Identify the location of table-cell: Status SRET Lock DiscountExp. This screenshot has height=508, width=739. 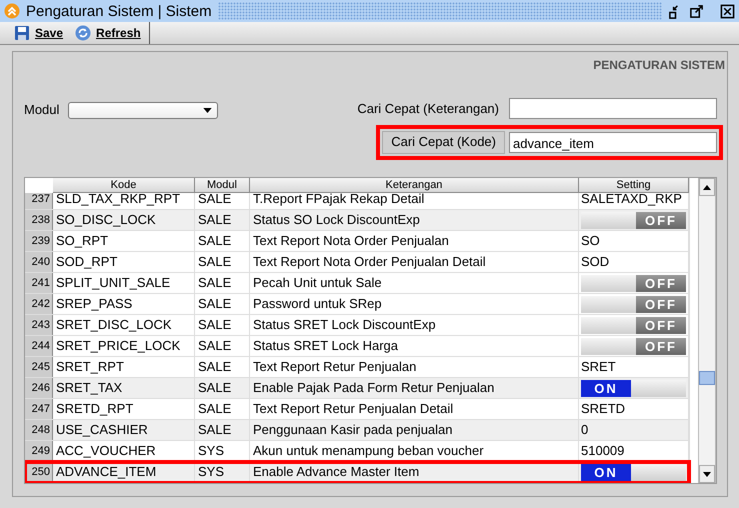
(414, 325).